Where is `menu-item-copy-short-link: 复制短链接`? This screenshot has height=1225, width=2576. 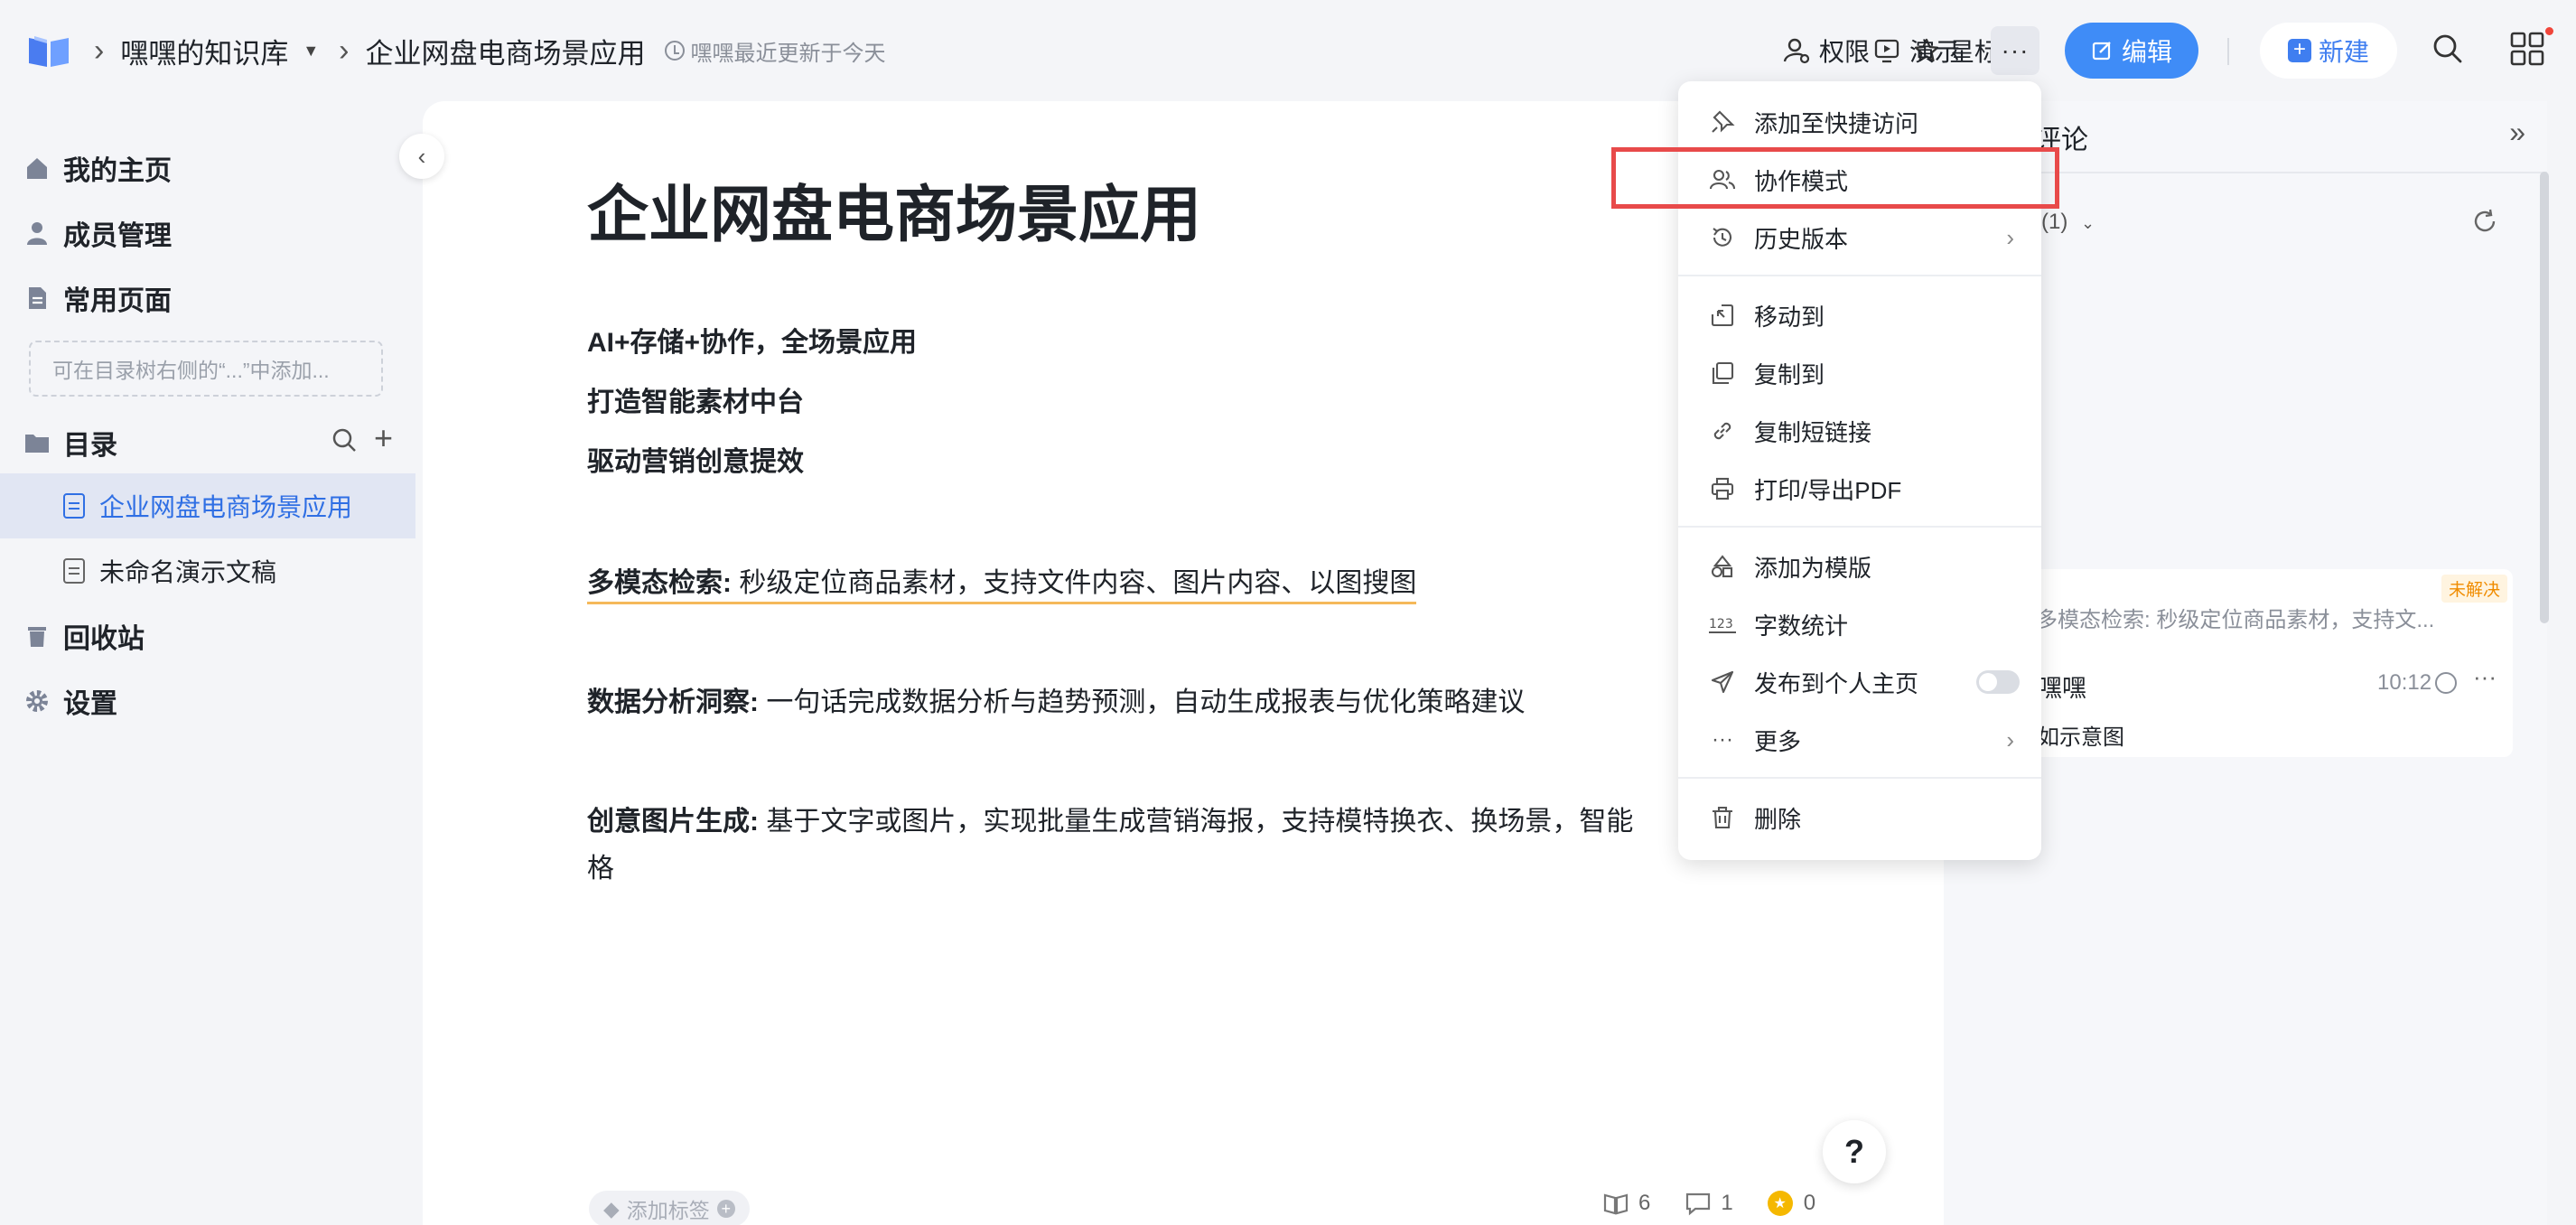 menu-item-copy-short-link: 复制短链接 is located at coordinates (1860, 431).